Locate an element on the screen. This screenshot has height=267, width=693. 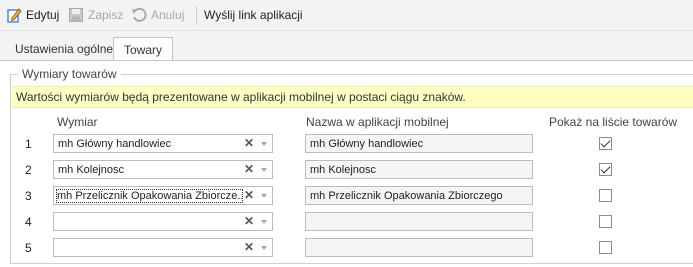
mobile-name-field: mh Główny handlowiec is located at coordinates (419, 143).